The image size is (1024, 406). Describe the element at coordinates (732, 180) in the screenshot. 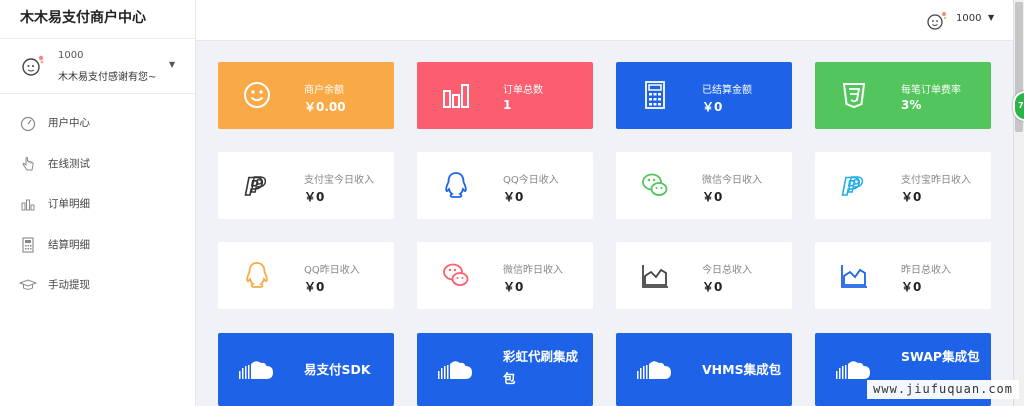

I see `income-label: 微信今日收入` at that location.